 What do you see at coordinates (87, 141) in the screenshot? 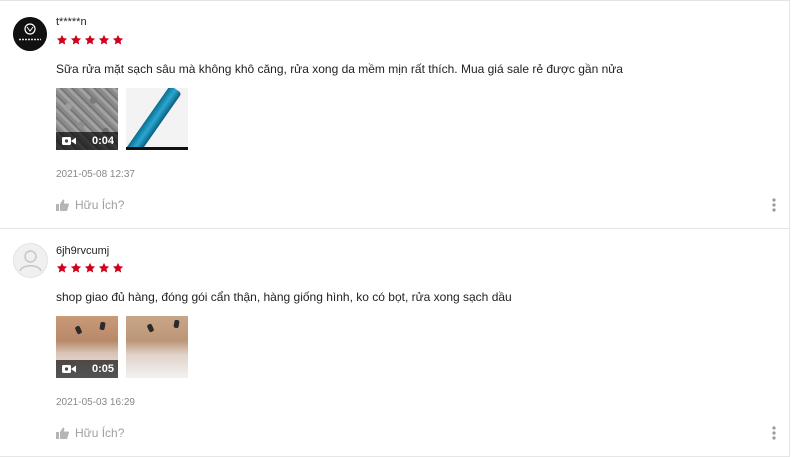
I see `video-overlay-bar: 0:04` at bounding box center [87, 141].